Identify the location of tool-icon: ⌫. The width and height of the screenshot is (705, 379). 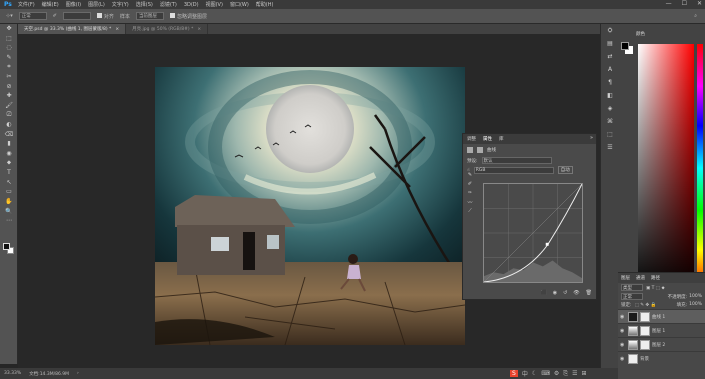
(9, 135).